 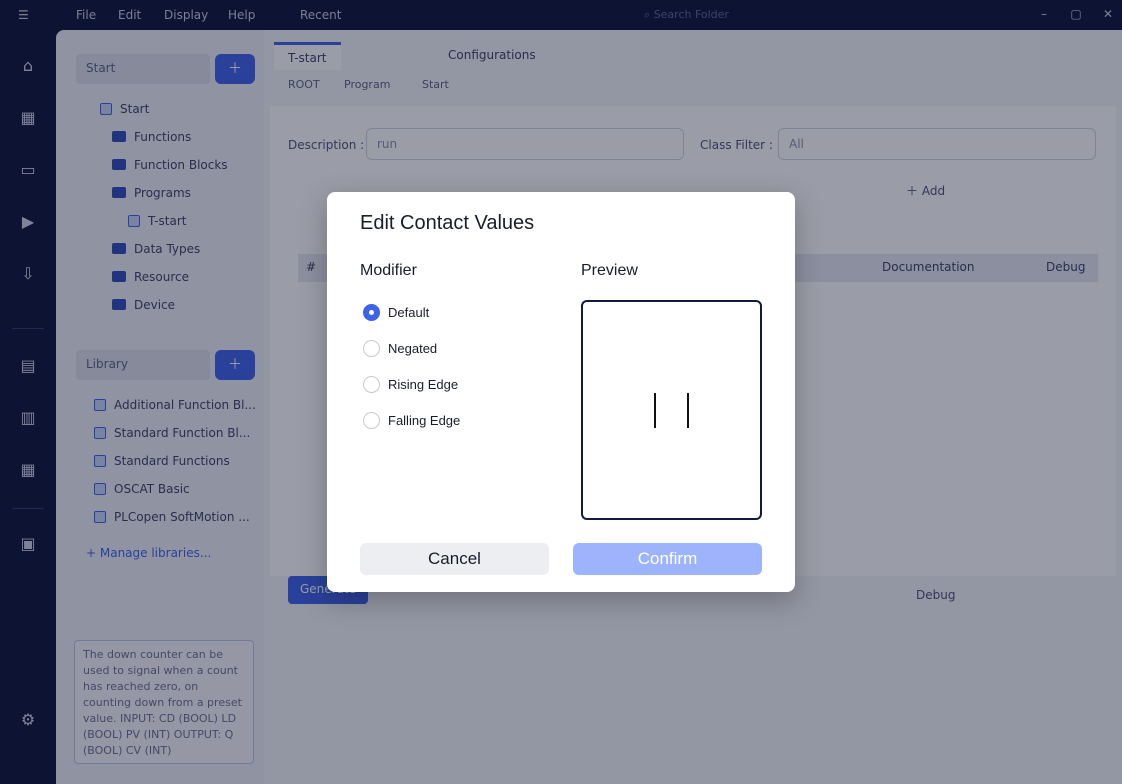 What do you see at coordinates (413, 348) in the screenshot?
I see `radio-label: Negated` at bounding box center [413, 348].